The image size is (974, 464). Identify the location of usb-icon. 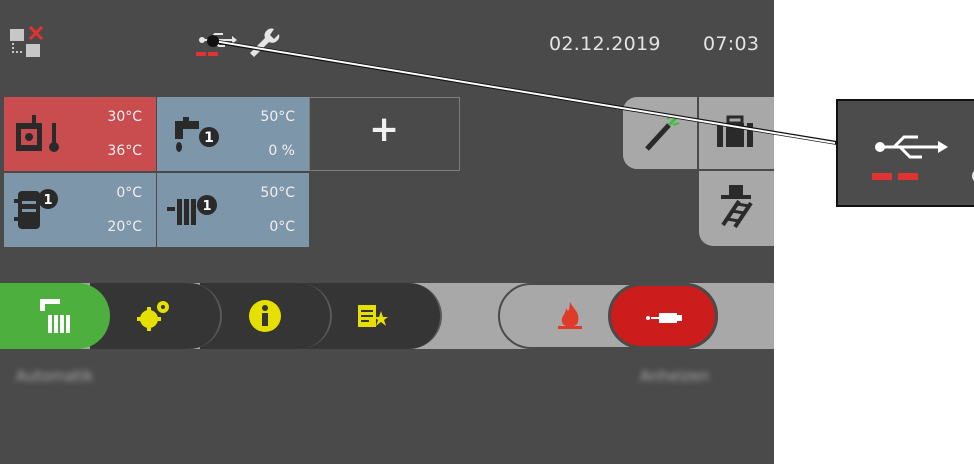
(217, 45).